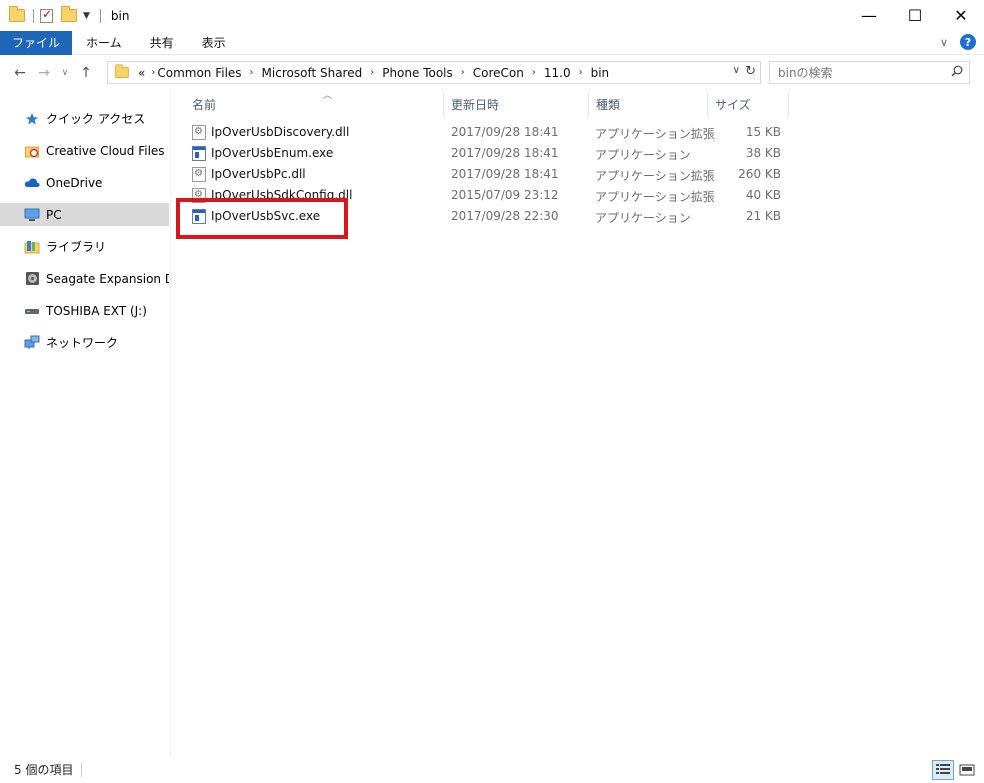  What do you see at coordinates (869, 15) in the screenshot?
I see `minimize-button: —` at bounding box center [869, 15].